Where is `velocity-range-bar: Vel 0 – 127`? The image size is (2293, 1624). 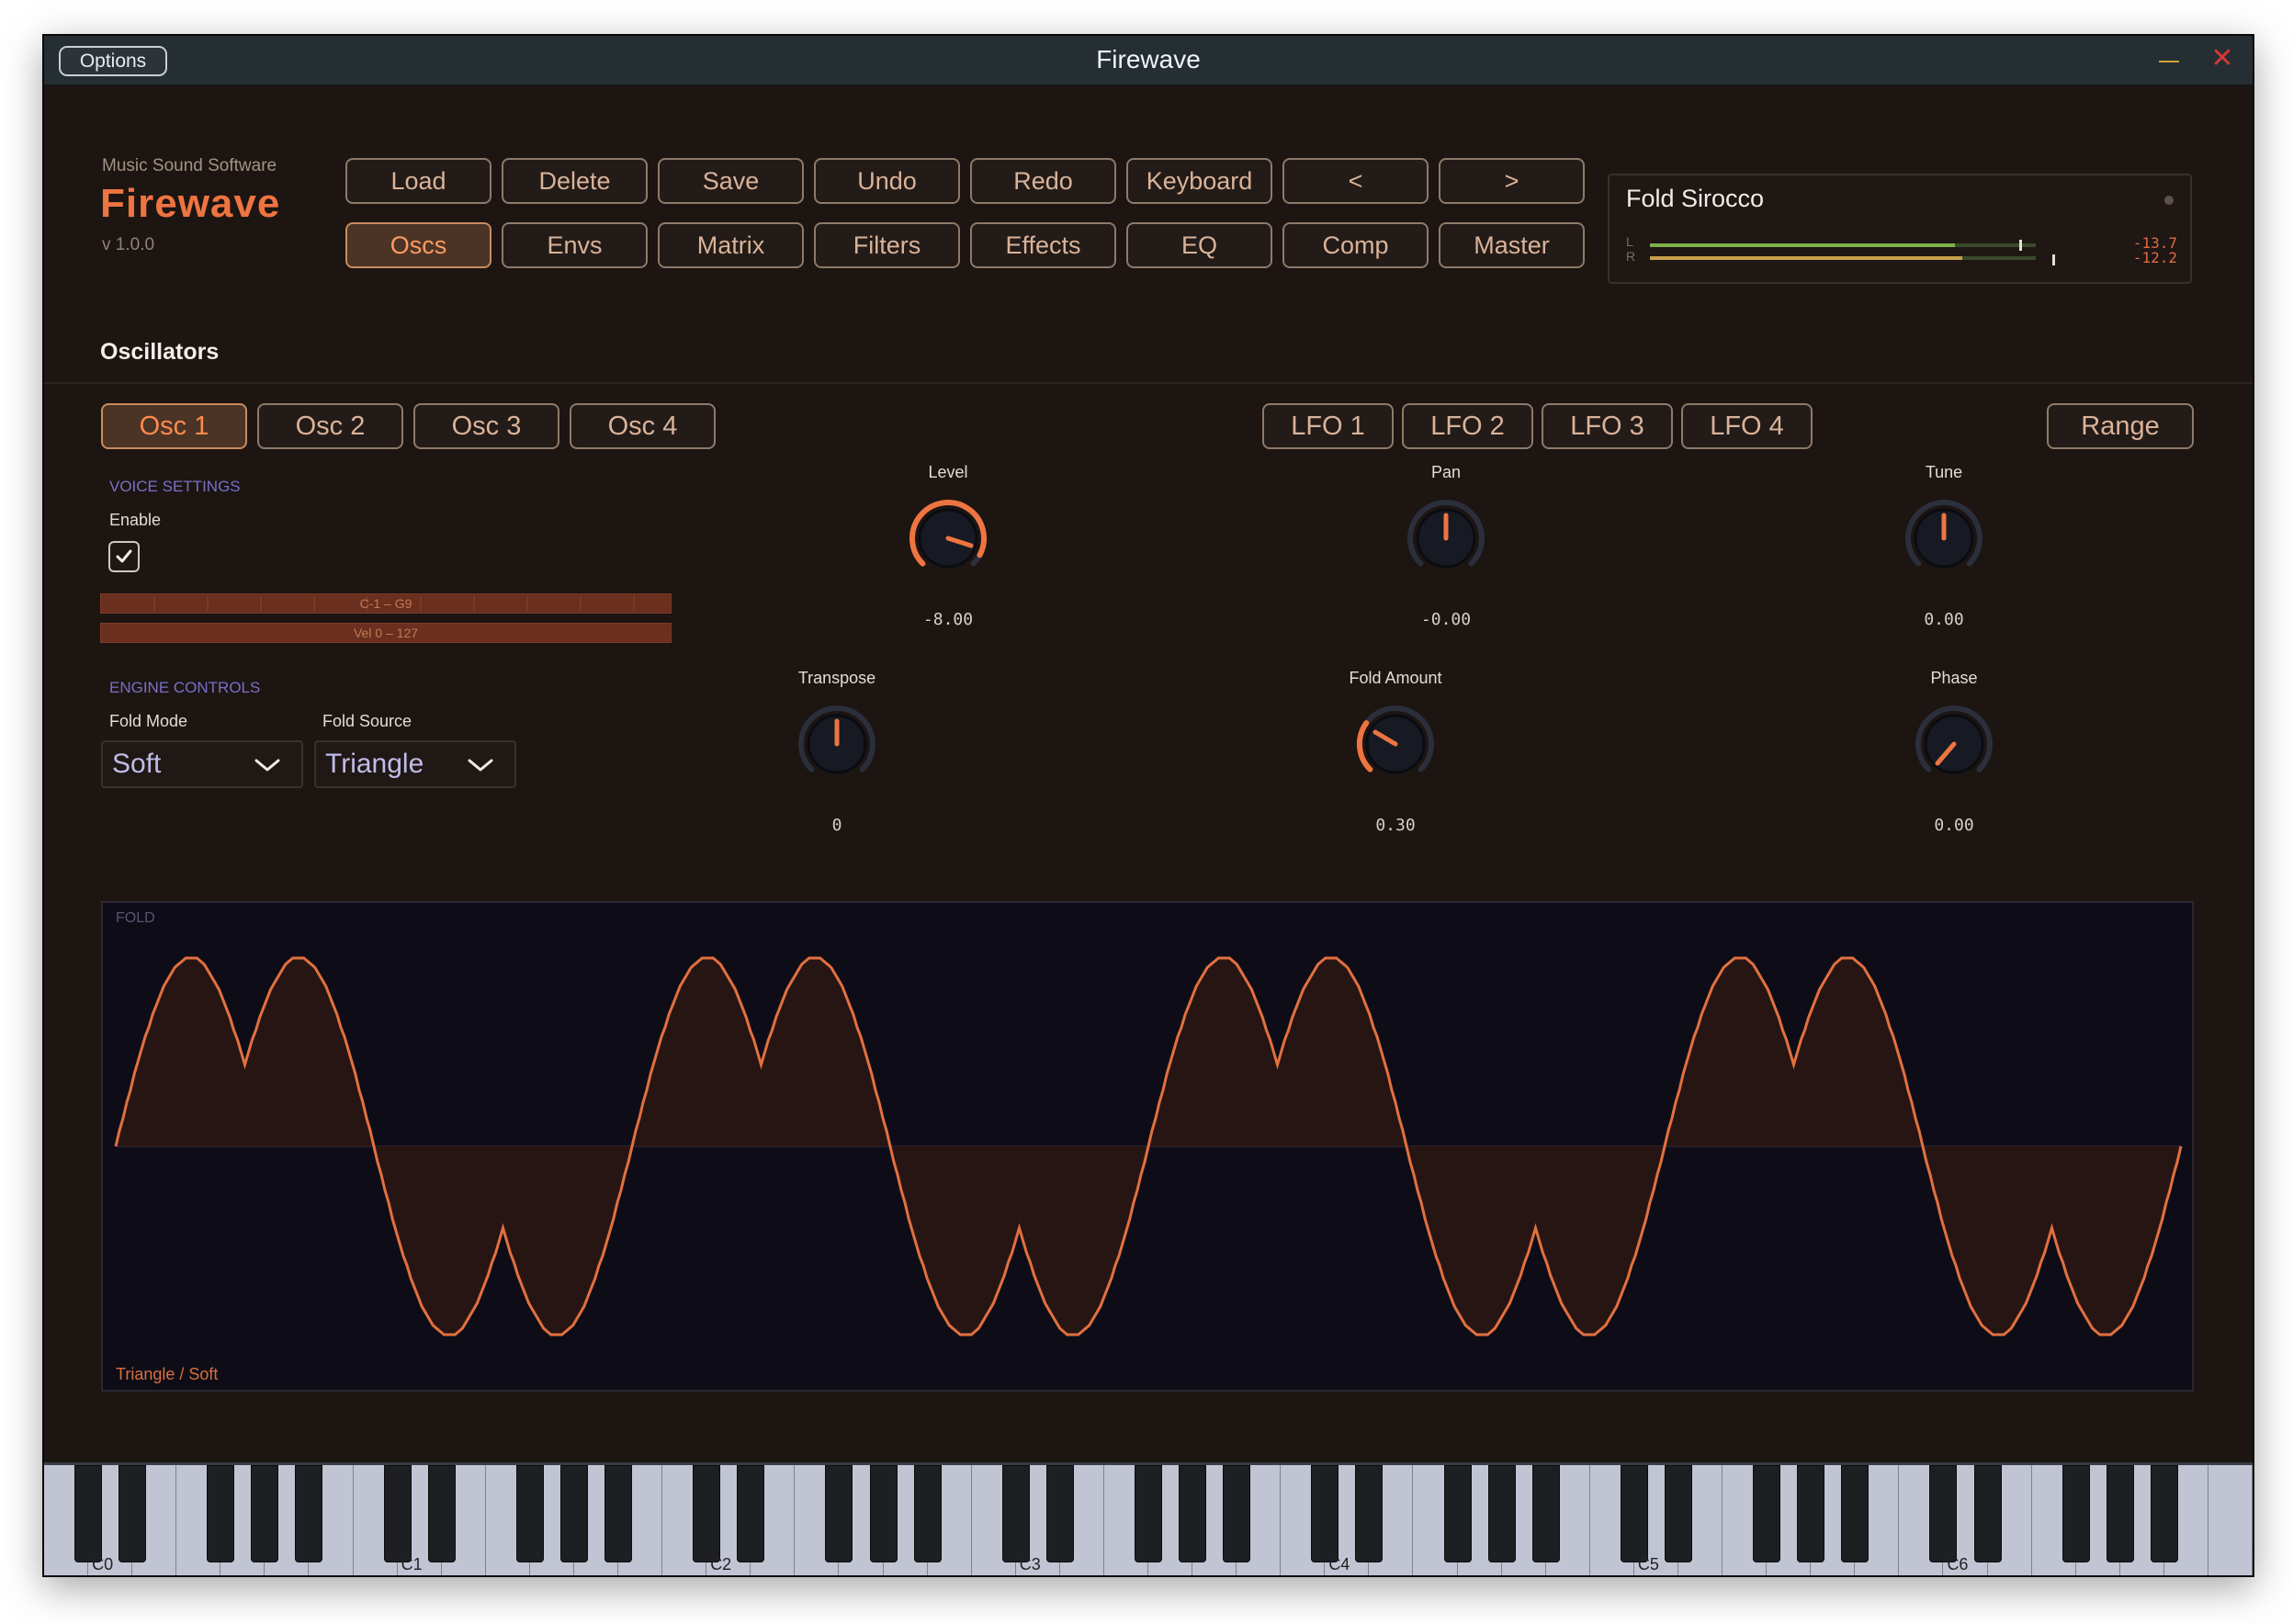
velocity-range-bar: Vel 0 – 127 is located at coordinates (386, 633).